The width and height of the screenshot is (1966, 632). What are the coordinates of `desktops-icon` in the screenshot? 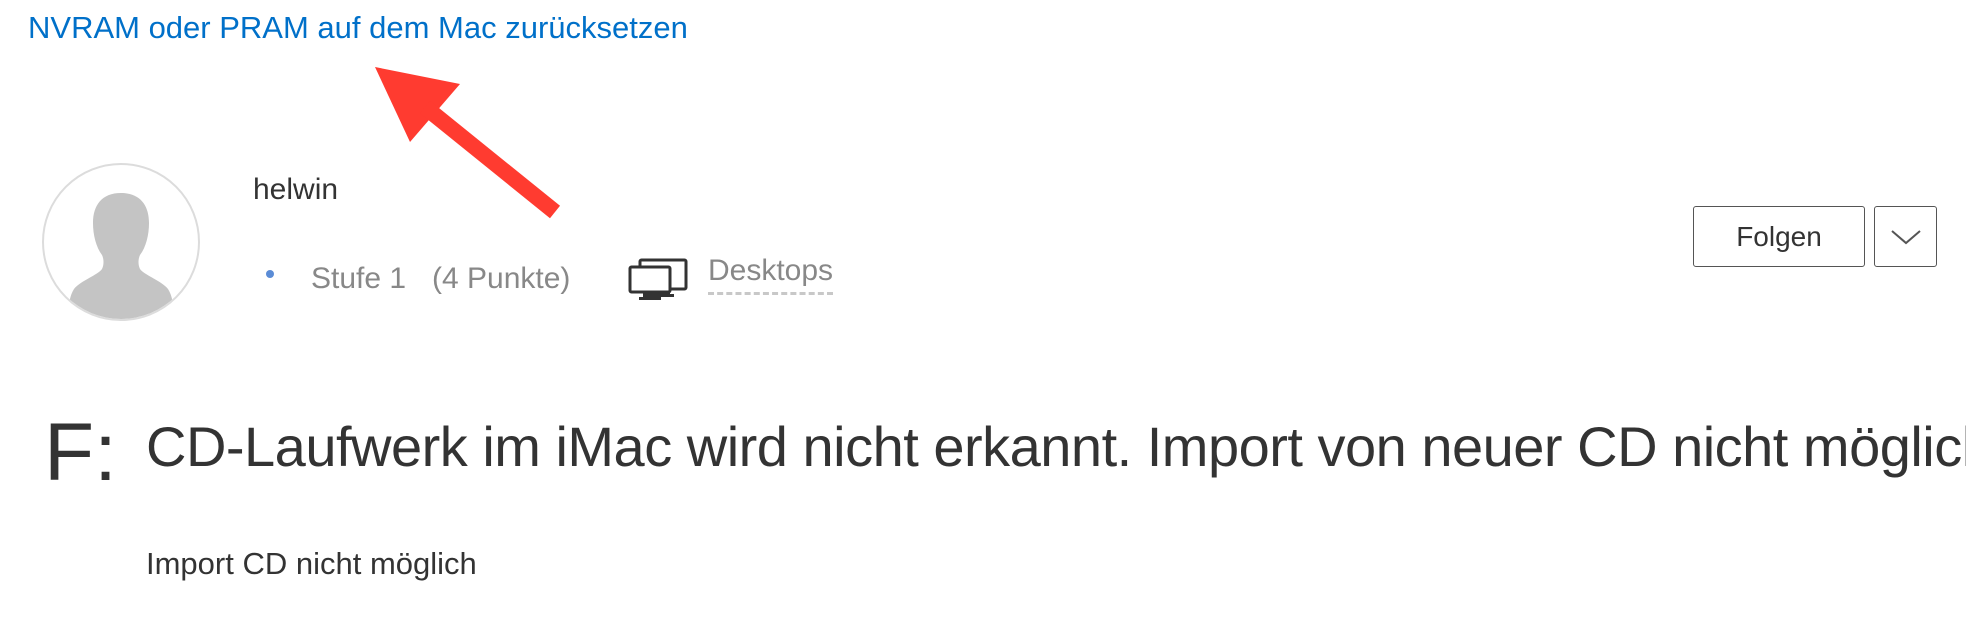 It's located at (658, 279).